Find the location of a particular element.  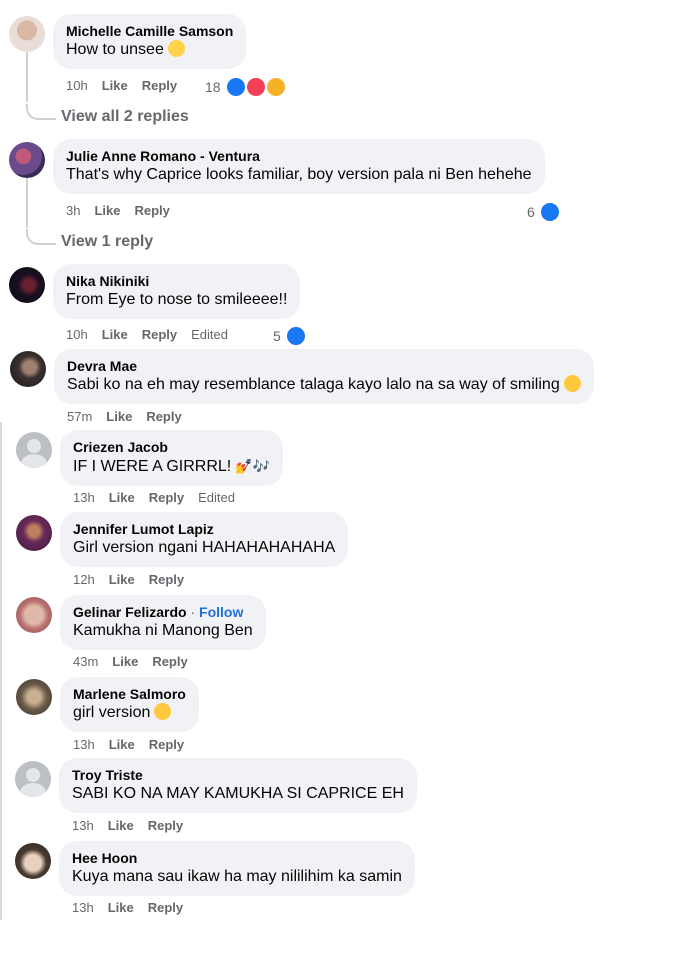

comment-body: From Eye to nose to smileeee!! is located at coordinates (177, 299).